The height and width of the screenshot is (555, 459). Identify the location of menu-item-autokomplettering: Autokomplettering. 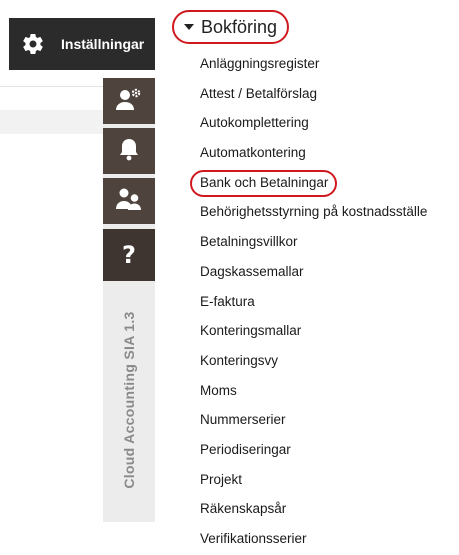
(313, 127).